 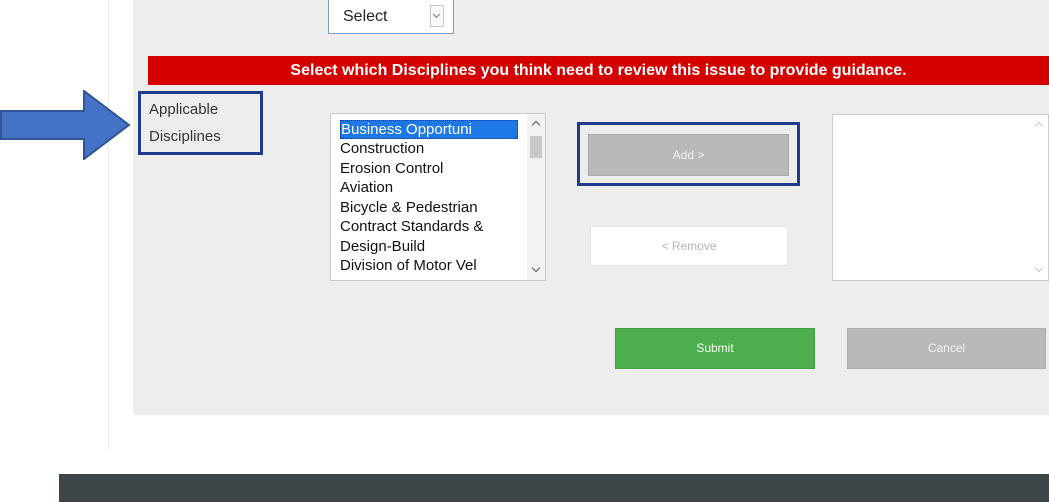 What do you see at coordinates (429, 265) in the screenshot?
I see `list-item-division-of-motor-vehicles: Division of Motor Vel` at bounding box center [429, 265].